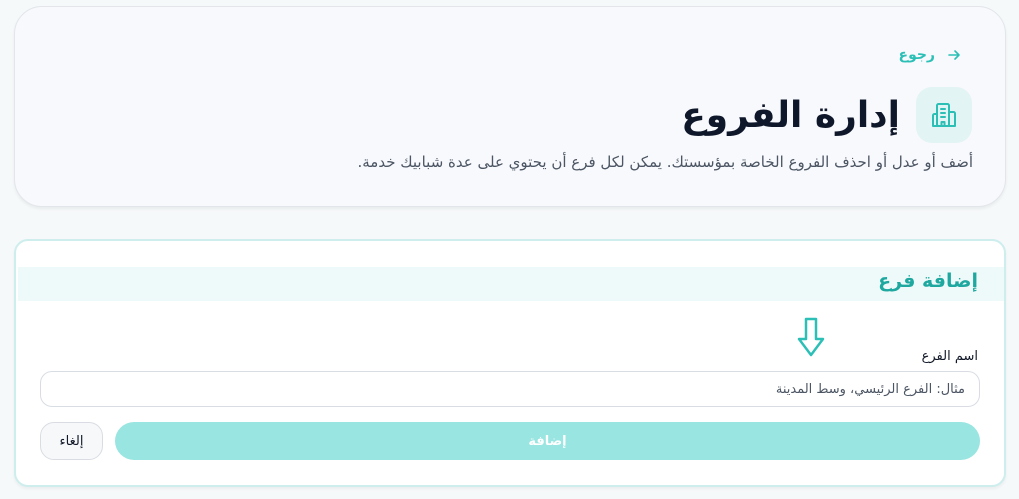 The height and width of the screenshot is (499, 1019). Describe the element at coordinates (790, 115) in the screenshot. I see `page-title: إدارة الفروع` at that location.